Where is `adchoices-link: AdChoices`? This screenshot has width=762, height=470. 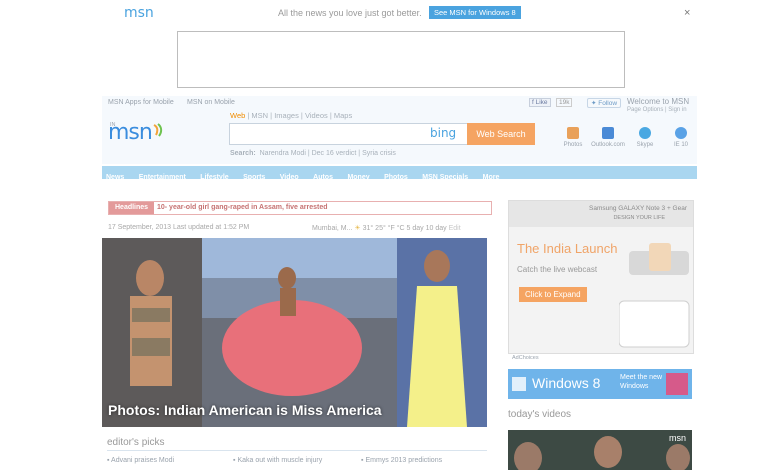
adchoices-link: AdChoices is located at coordinates (525, 358).